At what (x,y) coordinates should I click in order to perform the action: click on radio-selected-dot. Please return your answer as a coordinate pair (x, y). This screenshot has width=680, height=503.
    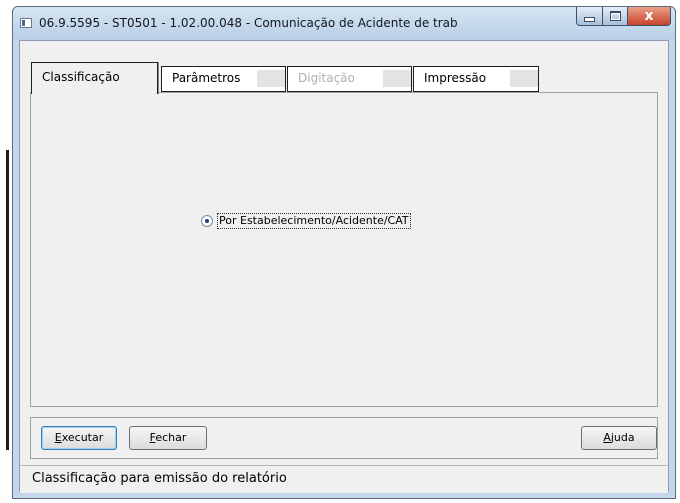
    Looking at the image, I should click on (207, 221).